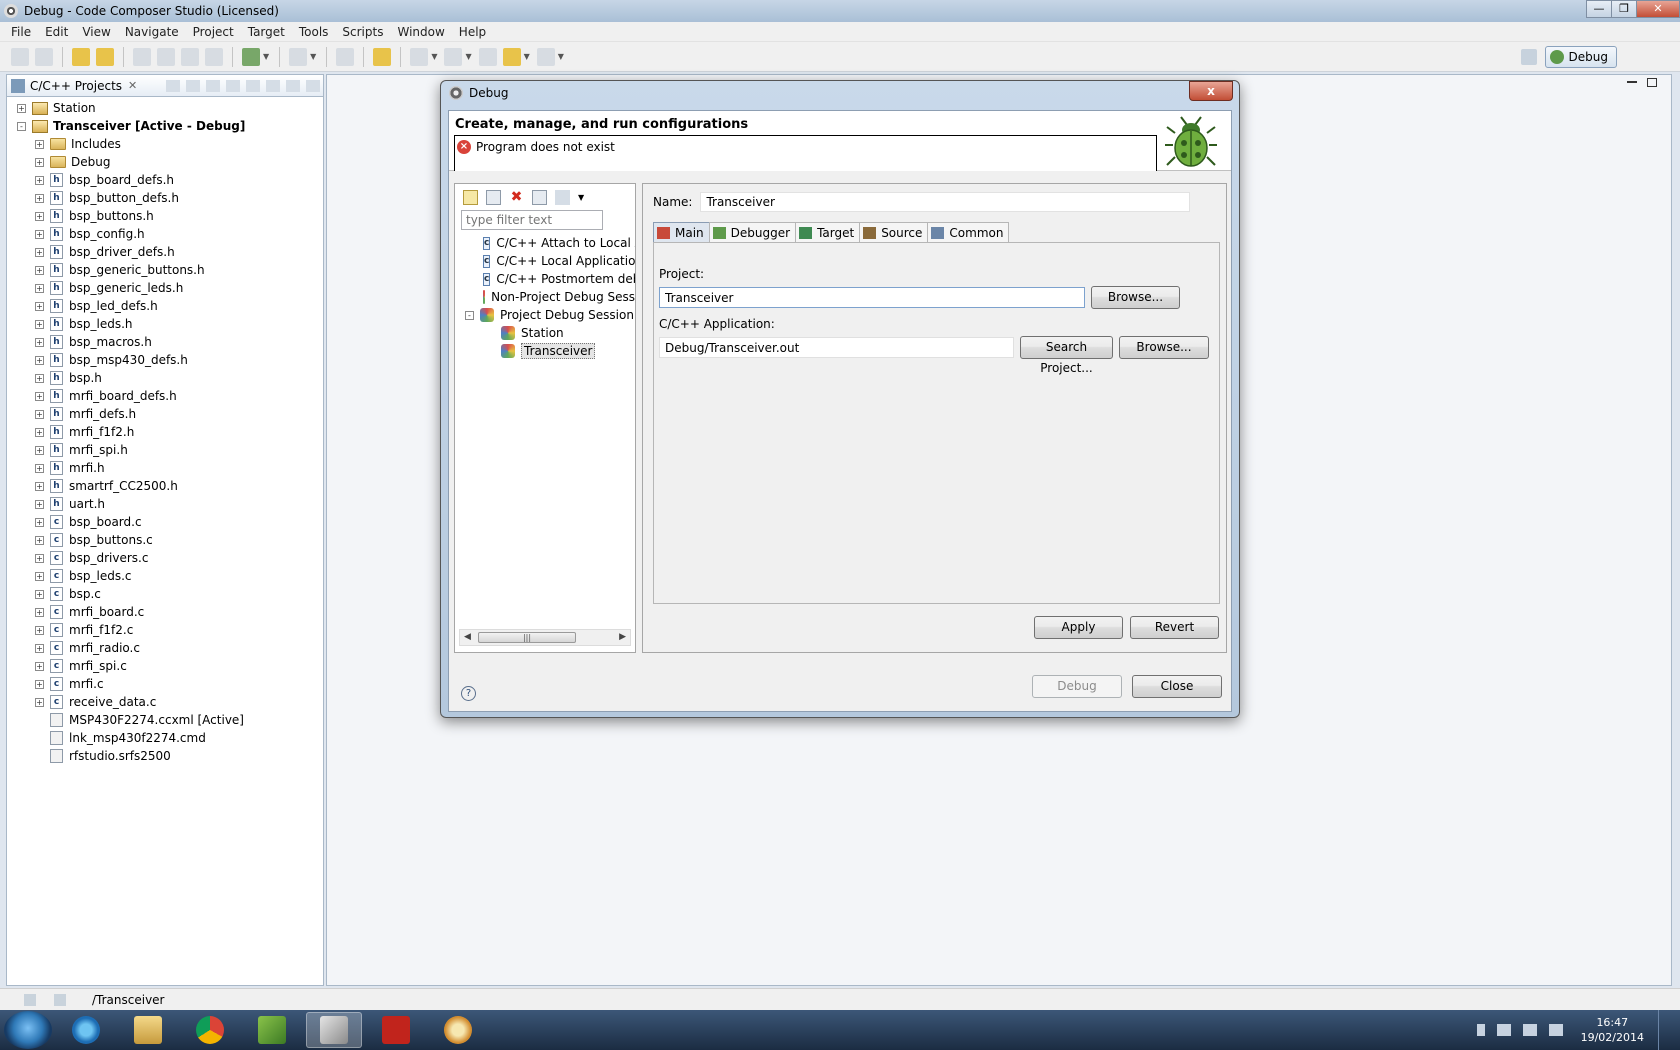 The height and width of the screenshot is (1050, 1680). I want to click on back-arrow-icon, so click(511, 56).